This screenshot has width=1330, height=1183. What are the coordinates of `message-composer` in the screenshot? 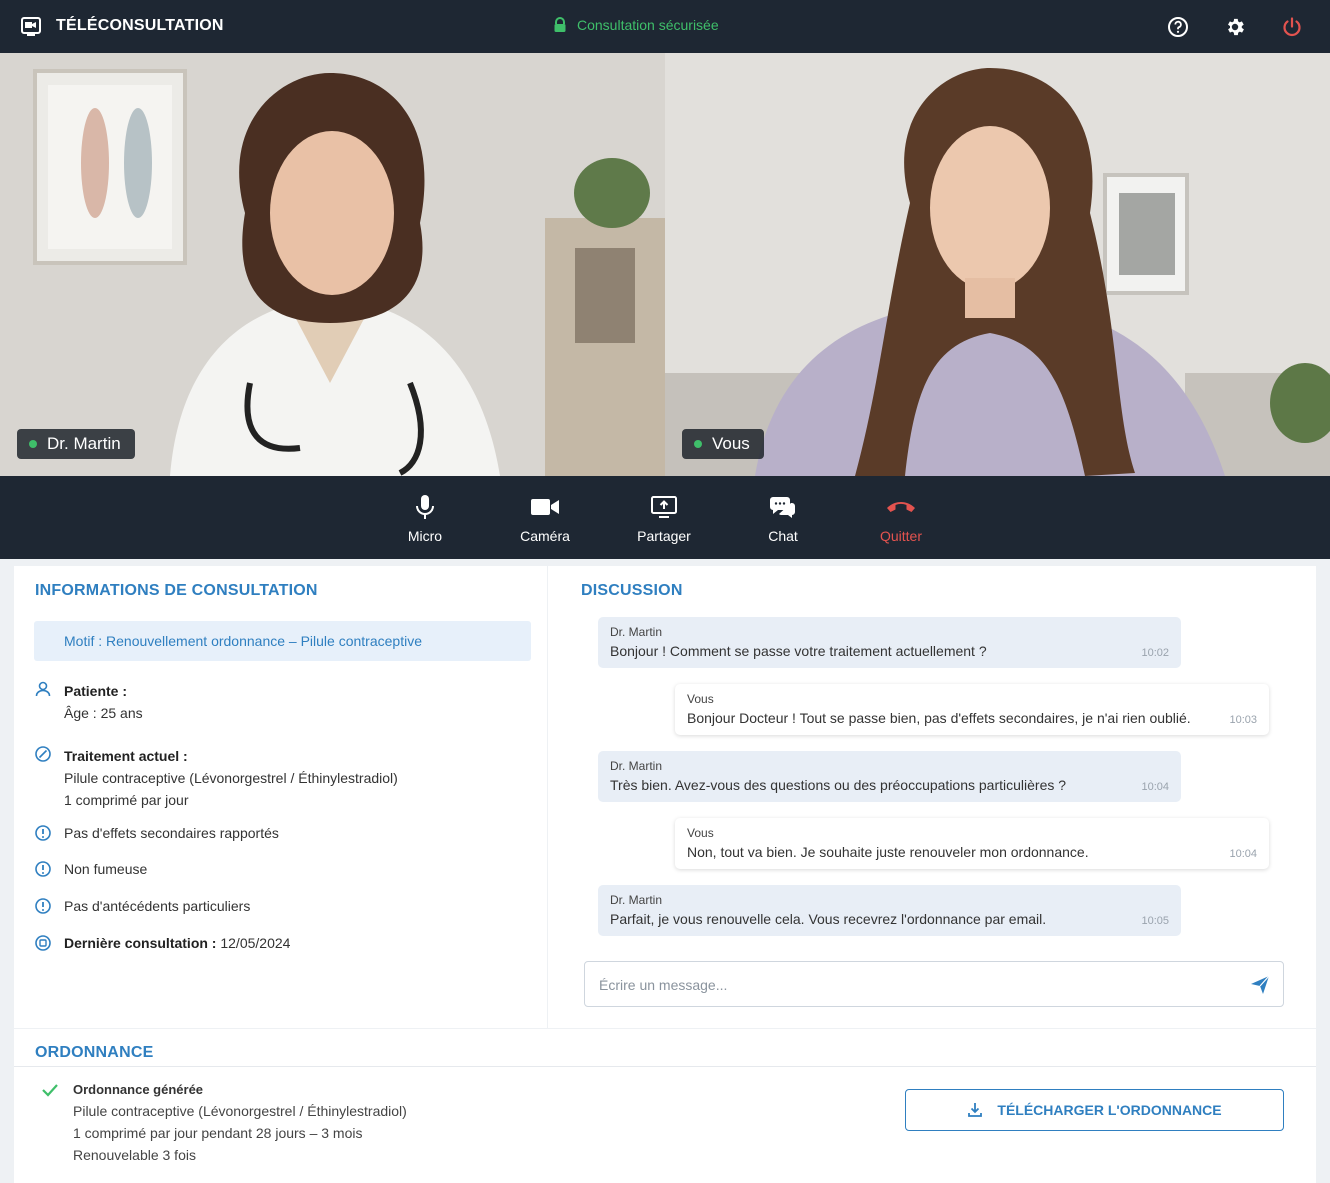 It's located at (934, 984).